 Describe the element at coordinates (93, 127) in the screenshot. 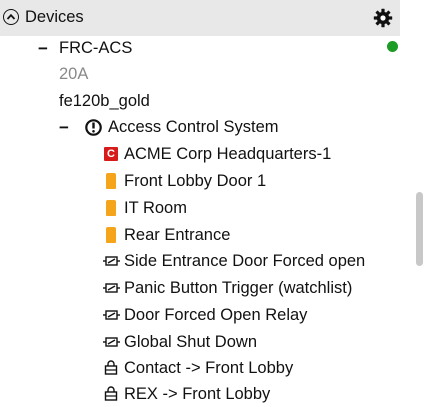

I see `power-circle-icon` at that location.